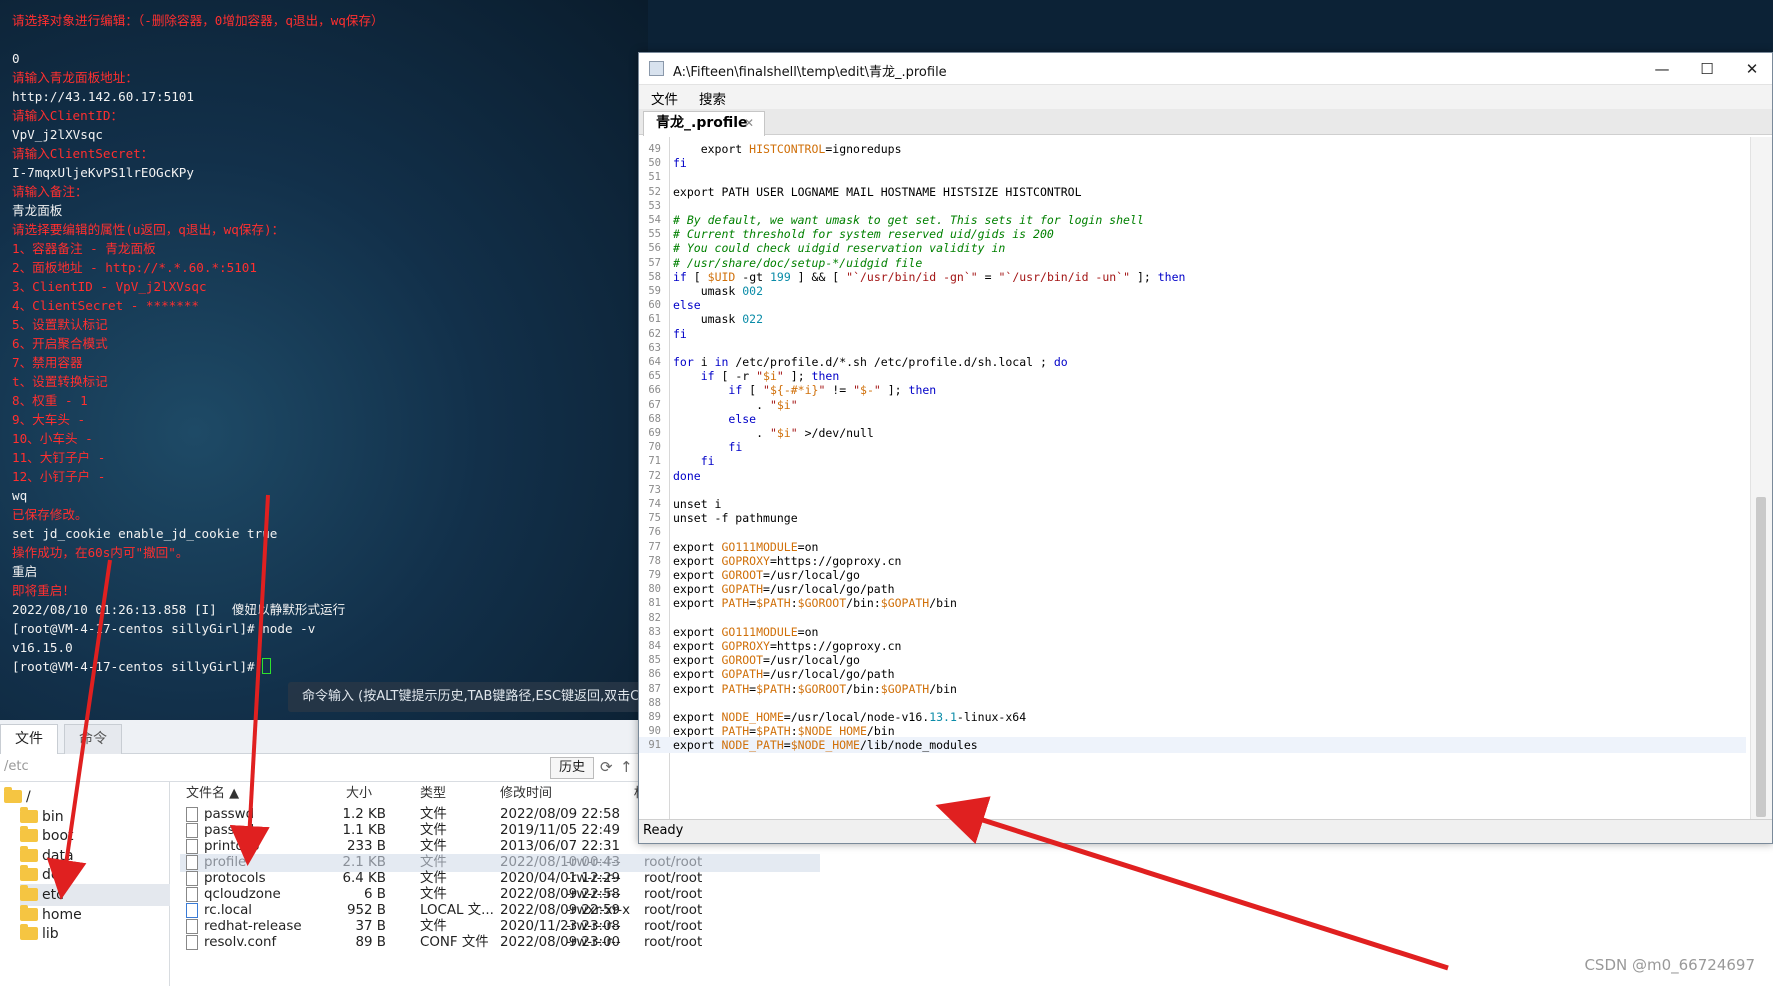 This screenshot has height=986, width=1773. What do you see at coordinates (249, 680) in the screenshot?
I see `arrow-to-profile` at bounding box center [249, 680].